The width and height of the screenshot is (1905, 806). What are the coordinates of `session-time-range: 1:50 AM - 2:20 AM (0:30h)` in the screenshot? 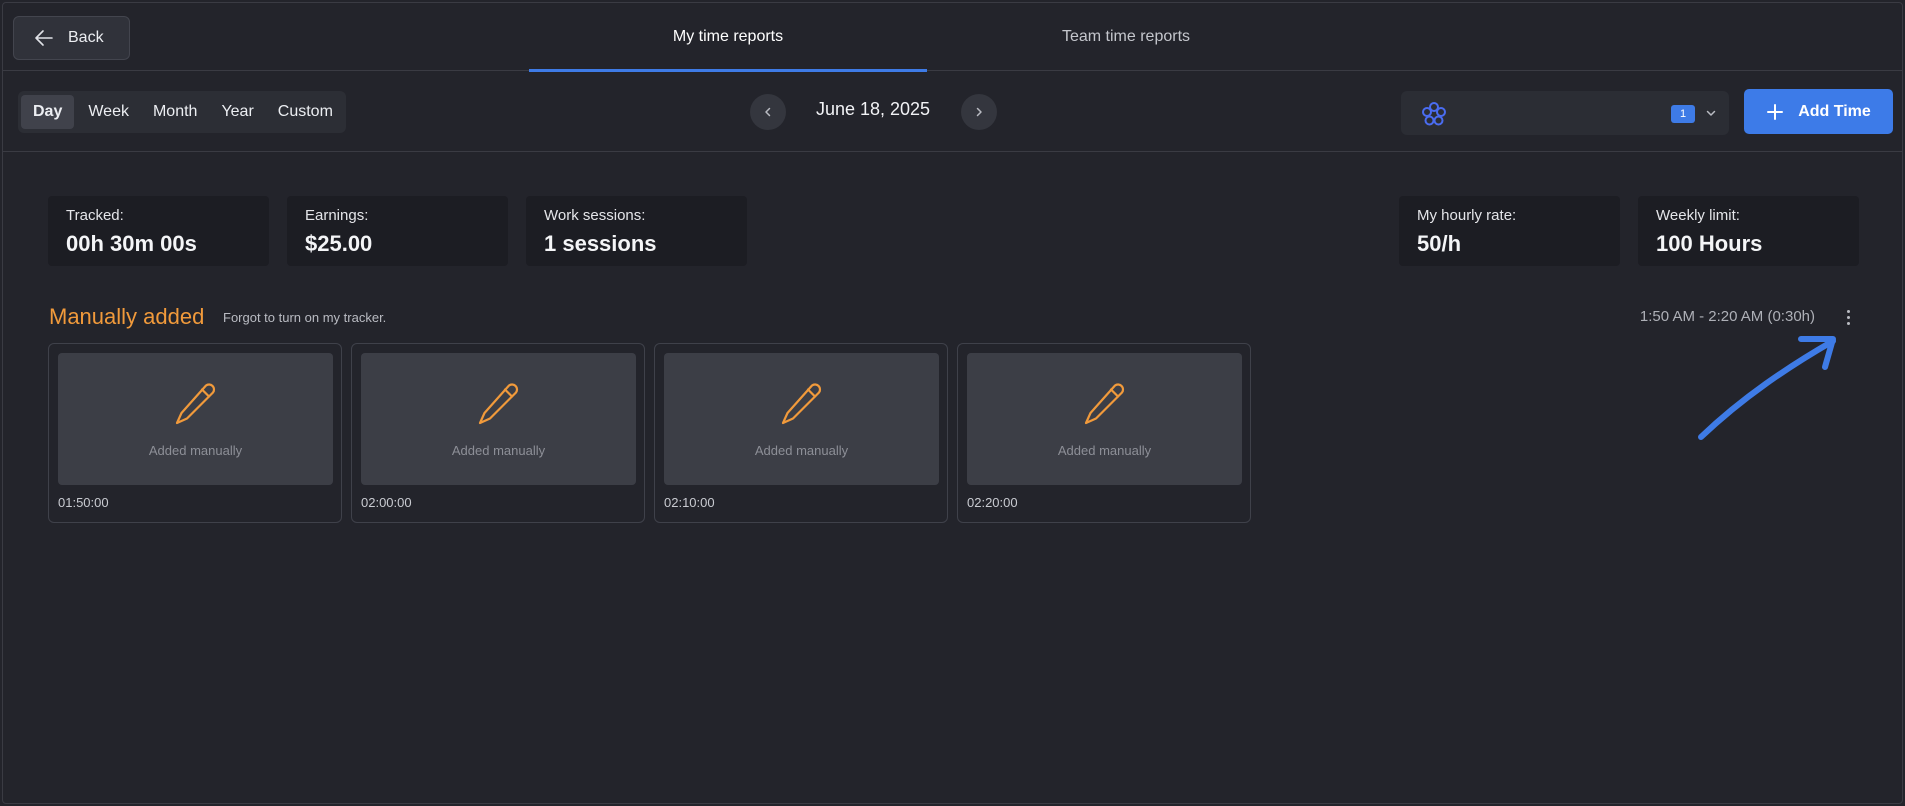 It's located at (1727, 316).